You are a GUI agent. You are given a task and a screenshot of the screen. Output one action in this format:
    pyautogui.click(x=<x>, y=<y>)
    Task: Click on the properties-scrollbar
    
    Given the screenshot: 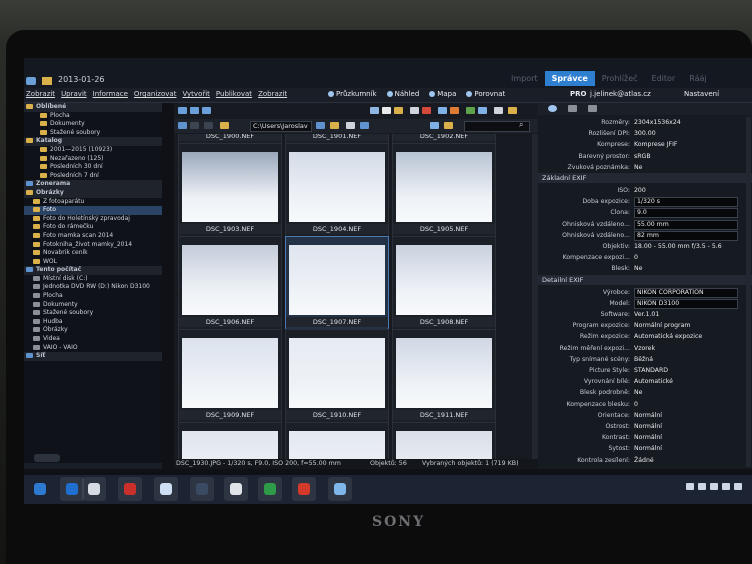 What is the action you would take?
    pyautogui.click(x=748, y=292)
    